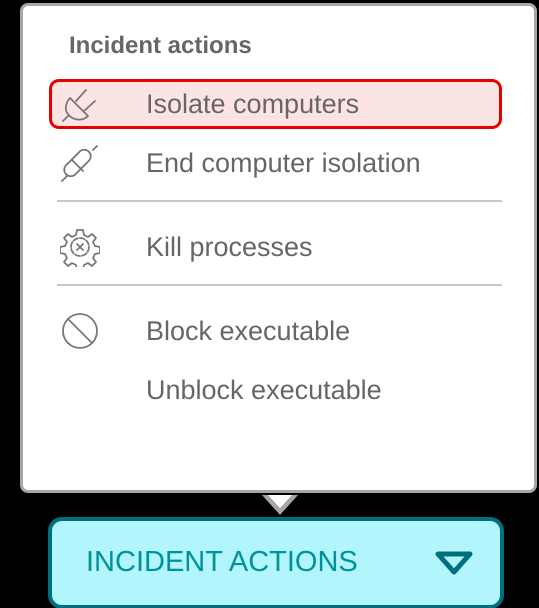 The height and width of the screenshot is (608, 539). I want to click on menu-item: End computer isolation, so click(275, 163).